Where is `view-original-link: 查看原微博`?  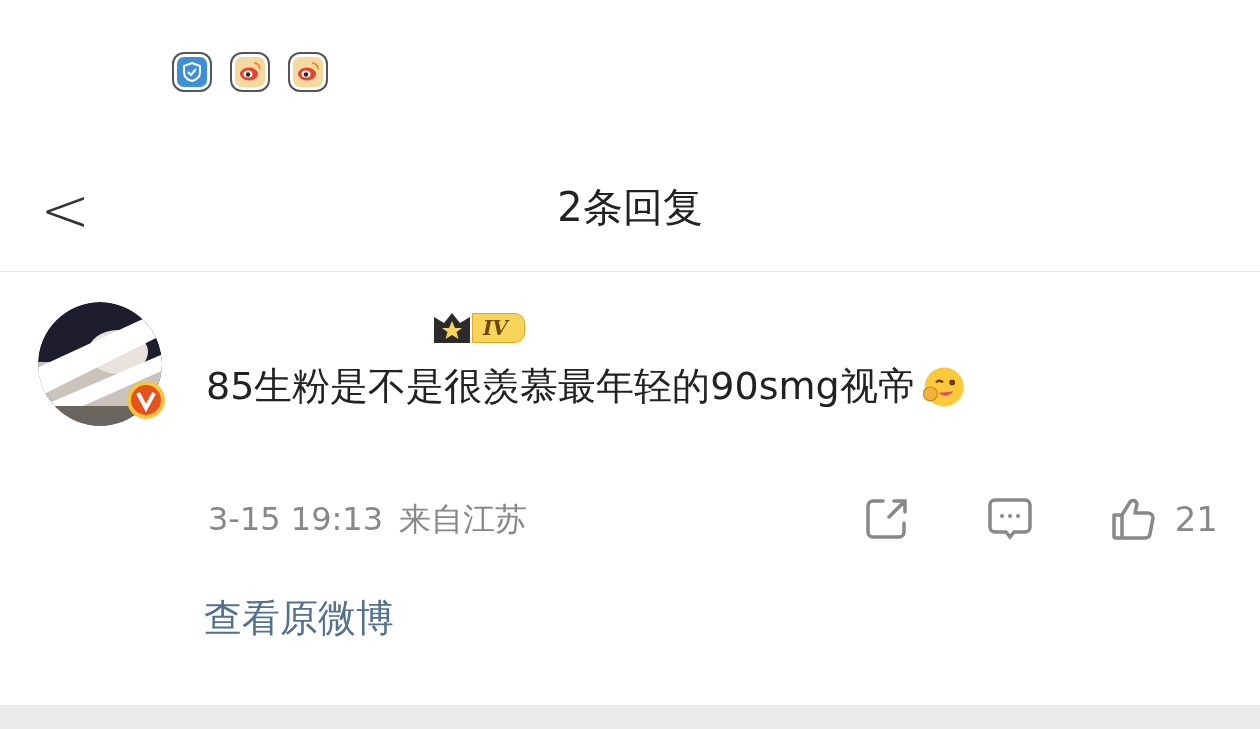 view-original-link: 查看原微博 is located at coordinates (299, 618).